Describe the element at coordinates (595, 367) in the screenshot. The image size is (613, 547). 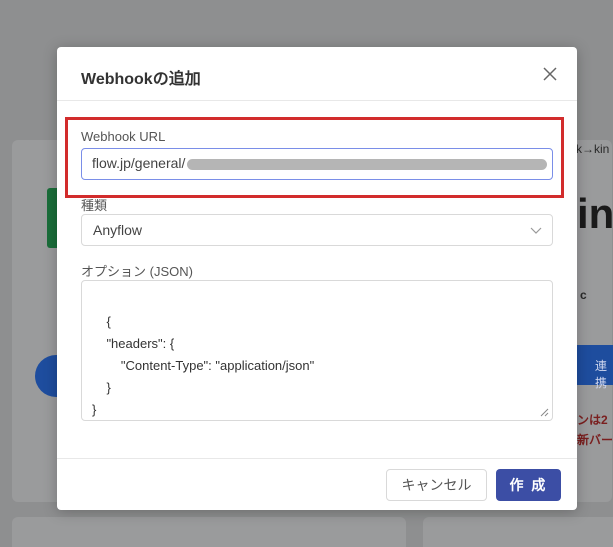
I see `background-connect-button: 連携` at that location.